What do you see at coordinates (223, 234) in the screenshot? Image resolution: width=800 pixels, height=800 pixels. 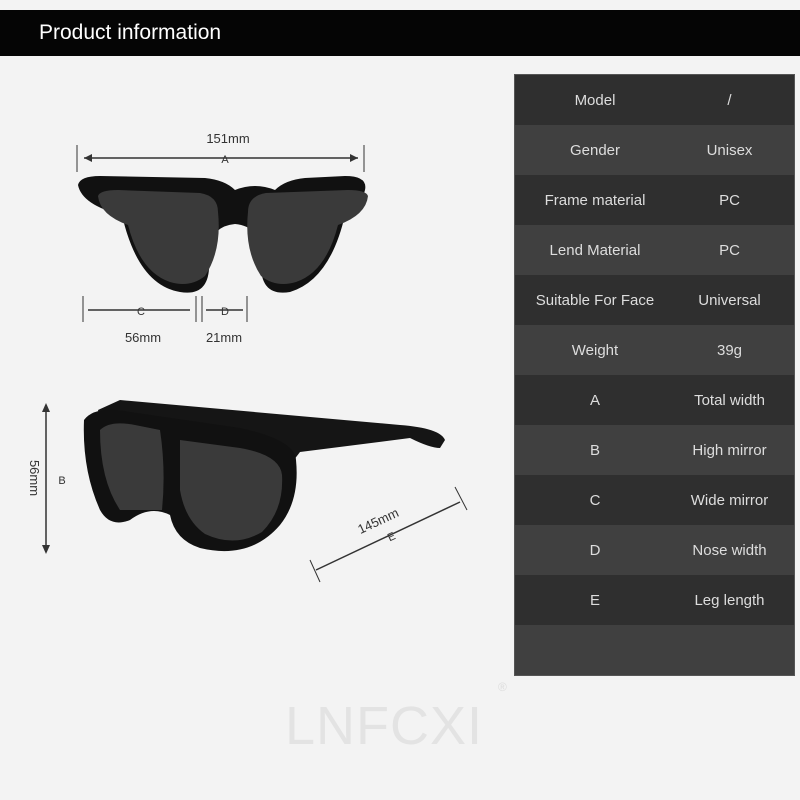 I see `glasses-front-image` at bounding box center [223, 234].